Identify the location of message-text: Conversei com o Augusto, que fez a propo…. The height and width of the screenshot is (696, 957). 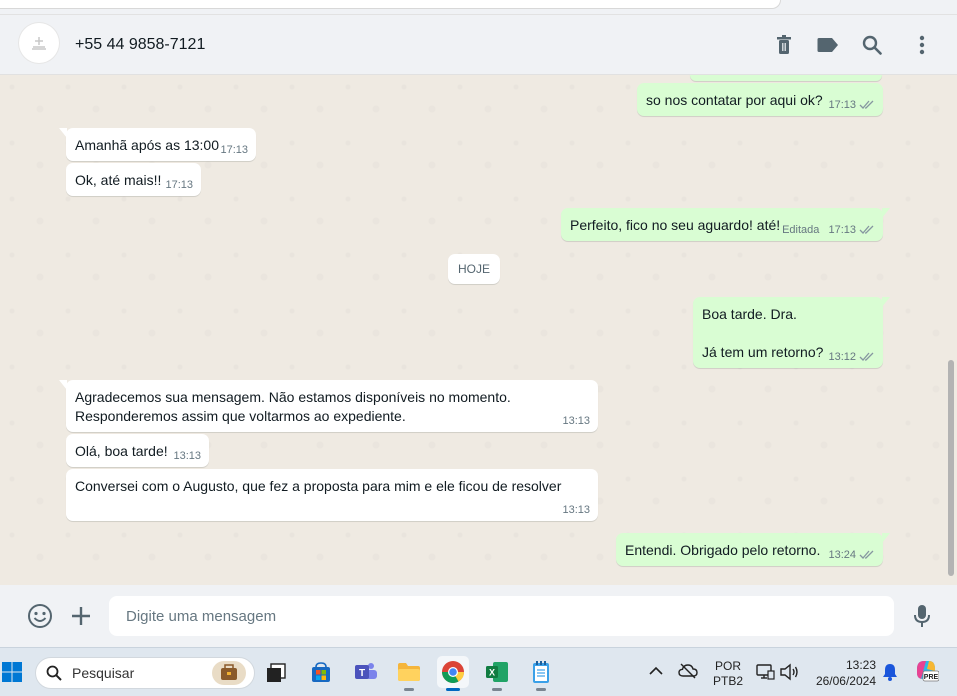
(318, 486).